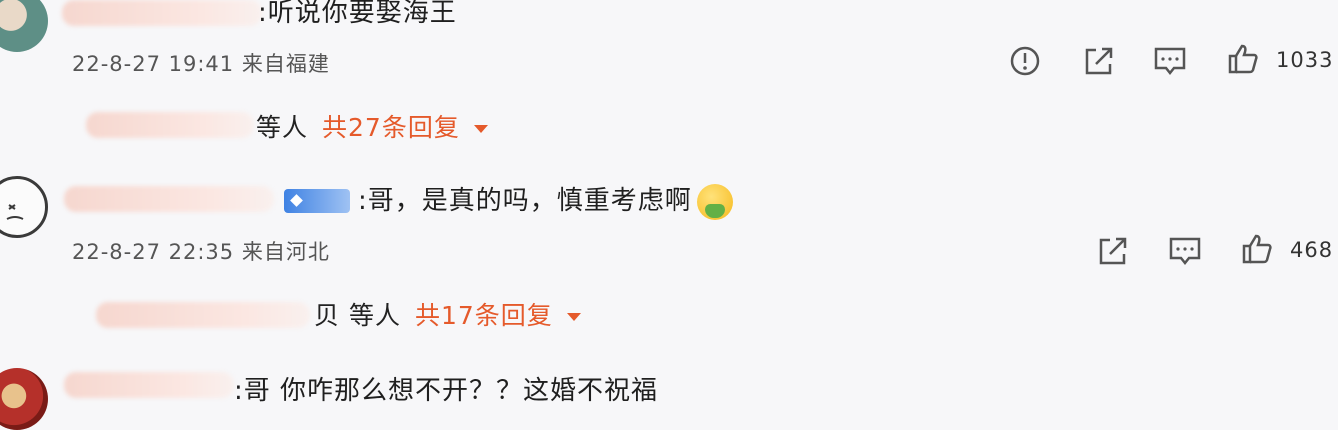  I want to click on comment-text: :哥，是真的吗，慎重考虑啊, so click(525, 201).